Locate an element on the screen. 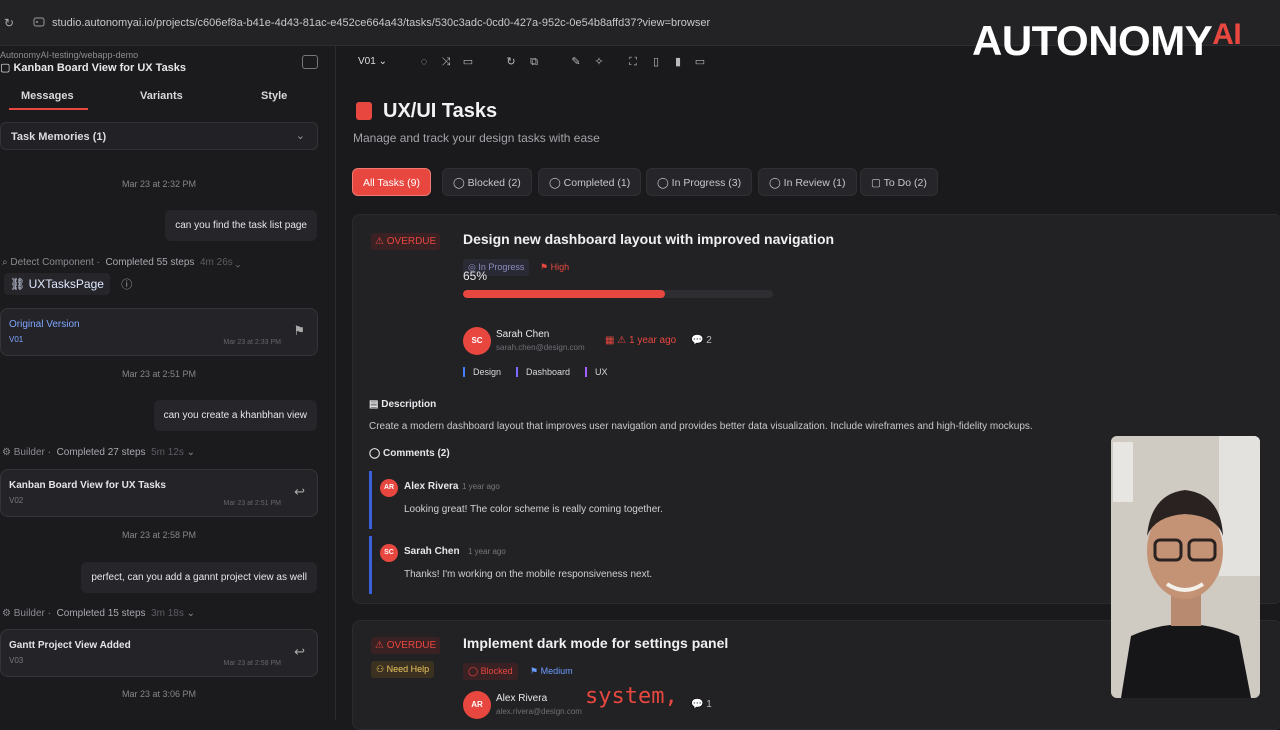 The width and height of the screenshot is (1280, 730). page-name: Kanban Board View for UX Tasks is located at coordinates (93, 67).